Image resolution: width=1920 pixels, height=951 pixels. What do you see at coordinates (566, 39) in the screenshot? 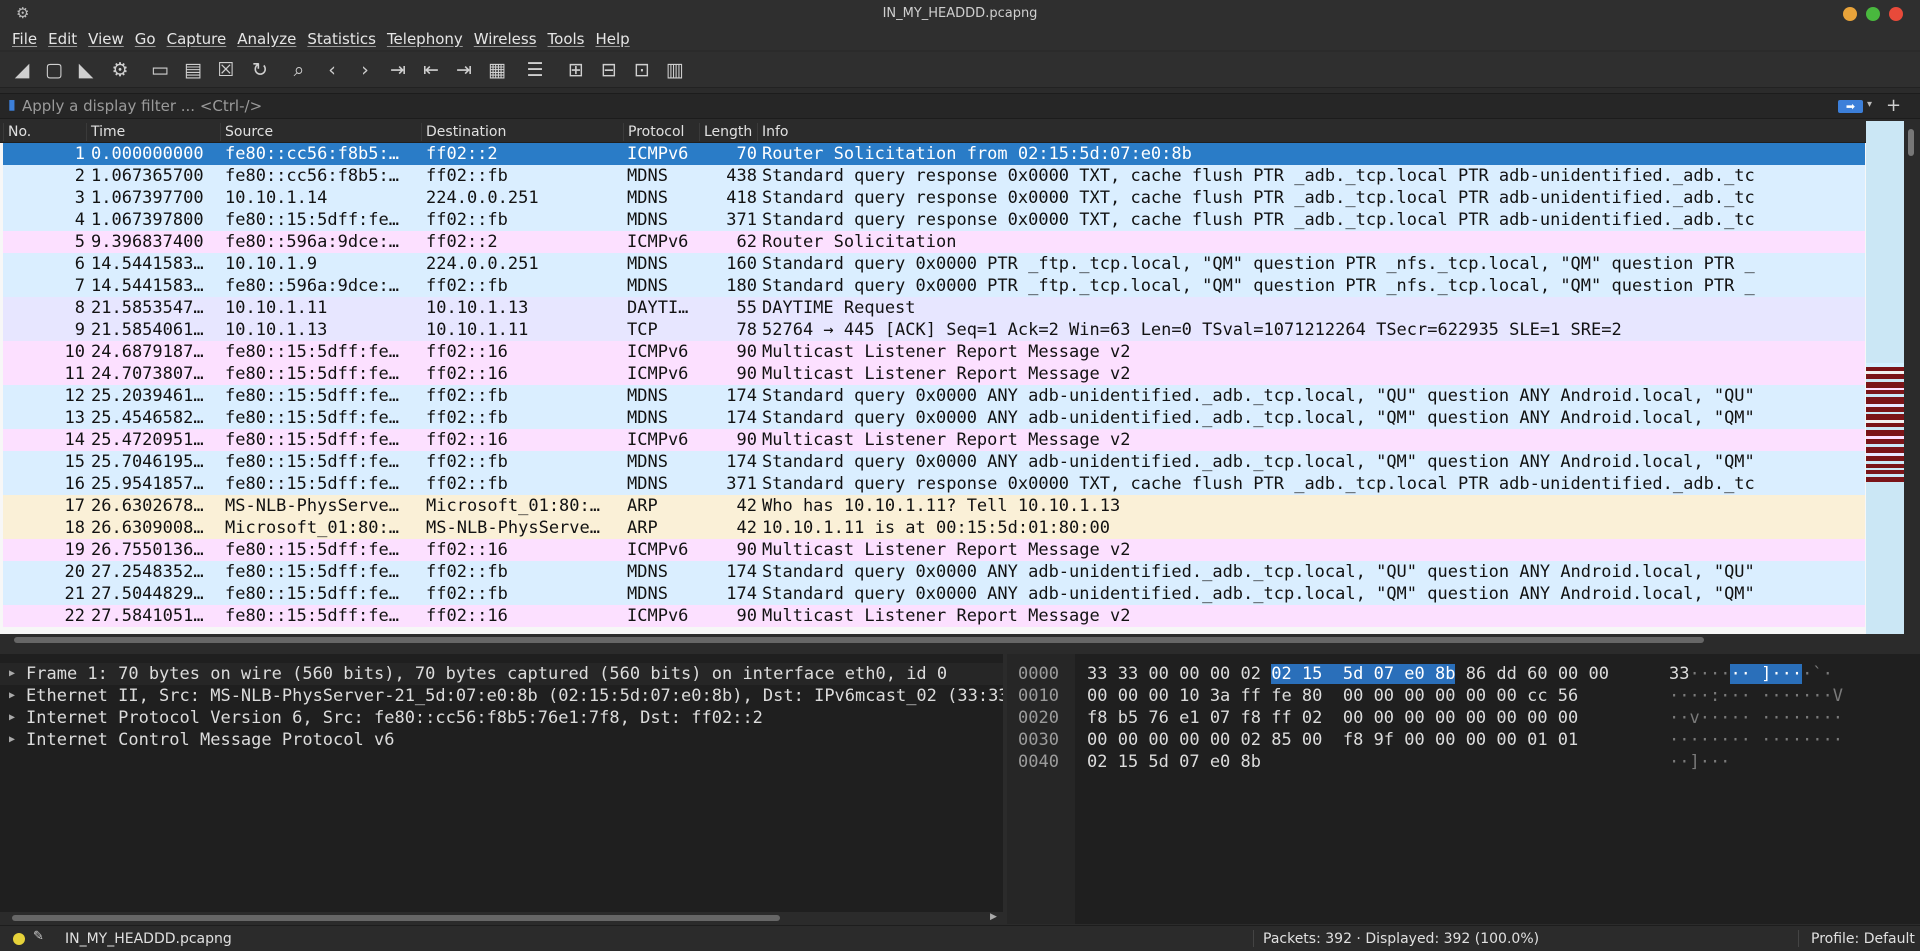
I see `menu-tools: Tools` at bounding box center [566, 39].